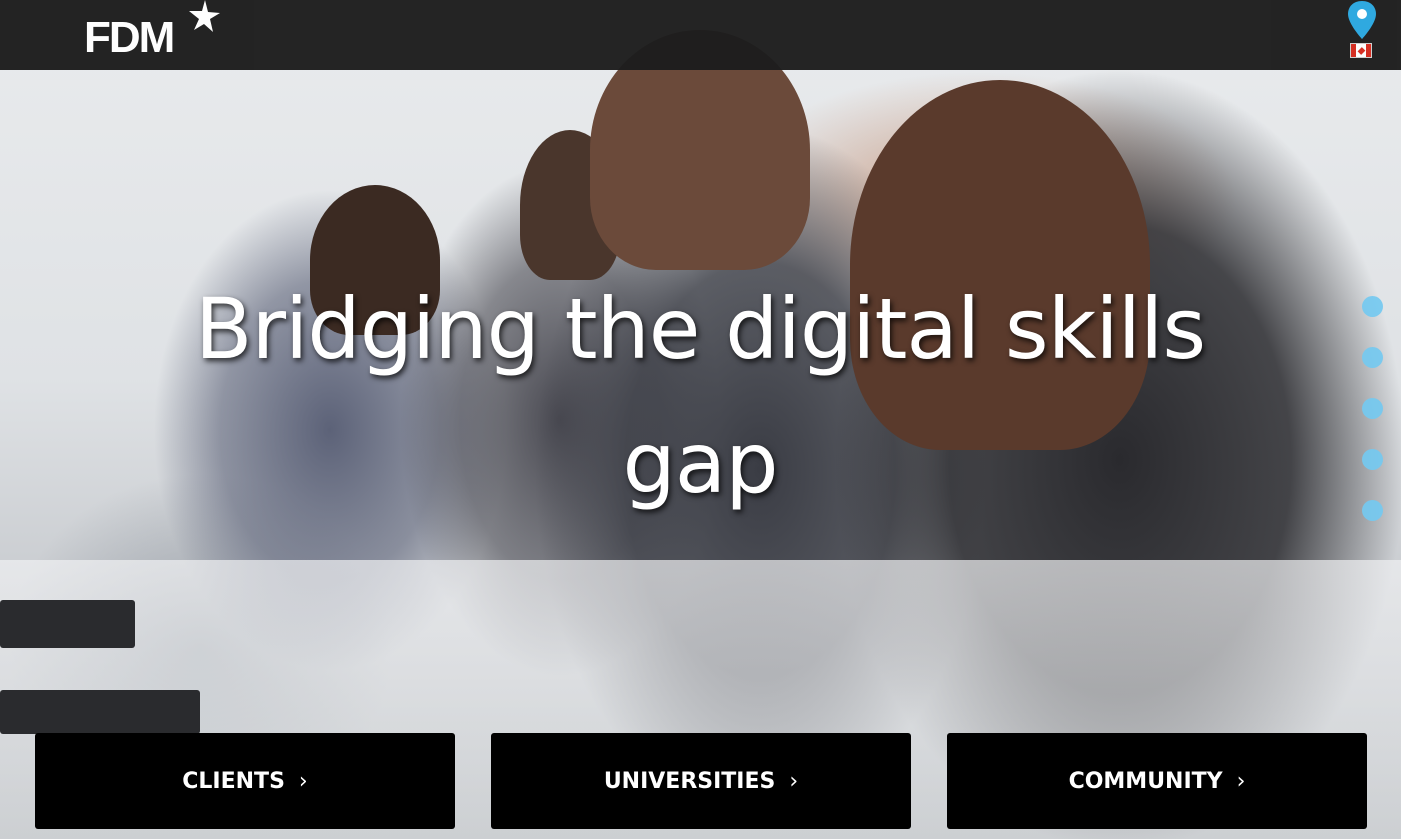 The width and height of the screenshot is (1401, 839). What do you see at coordinates (1362, 20) in the screenshot?
I see `map-pin-icon` at bounding box center [1362, 20].